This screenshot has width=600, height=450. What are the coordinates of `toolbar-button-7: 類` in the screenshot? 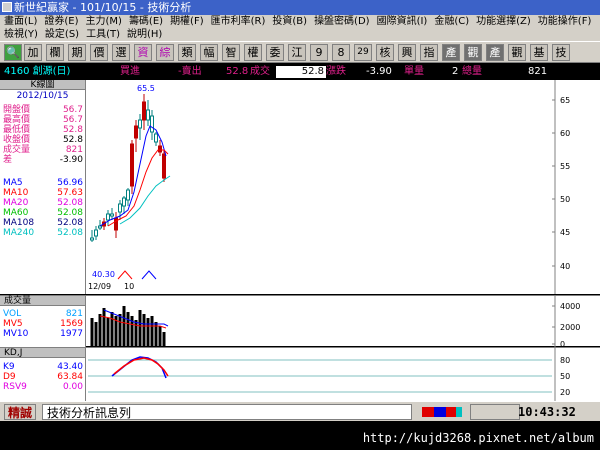 It's located at (187, 52).